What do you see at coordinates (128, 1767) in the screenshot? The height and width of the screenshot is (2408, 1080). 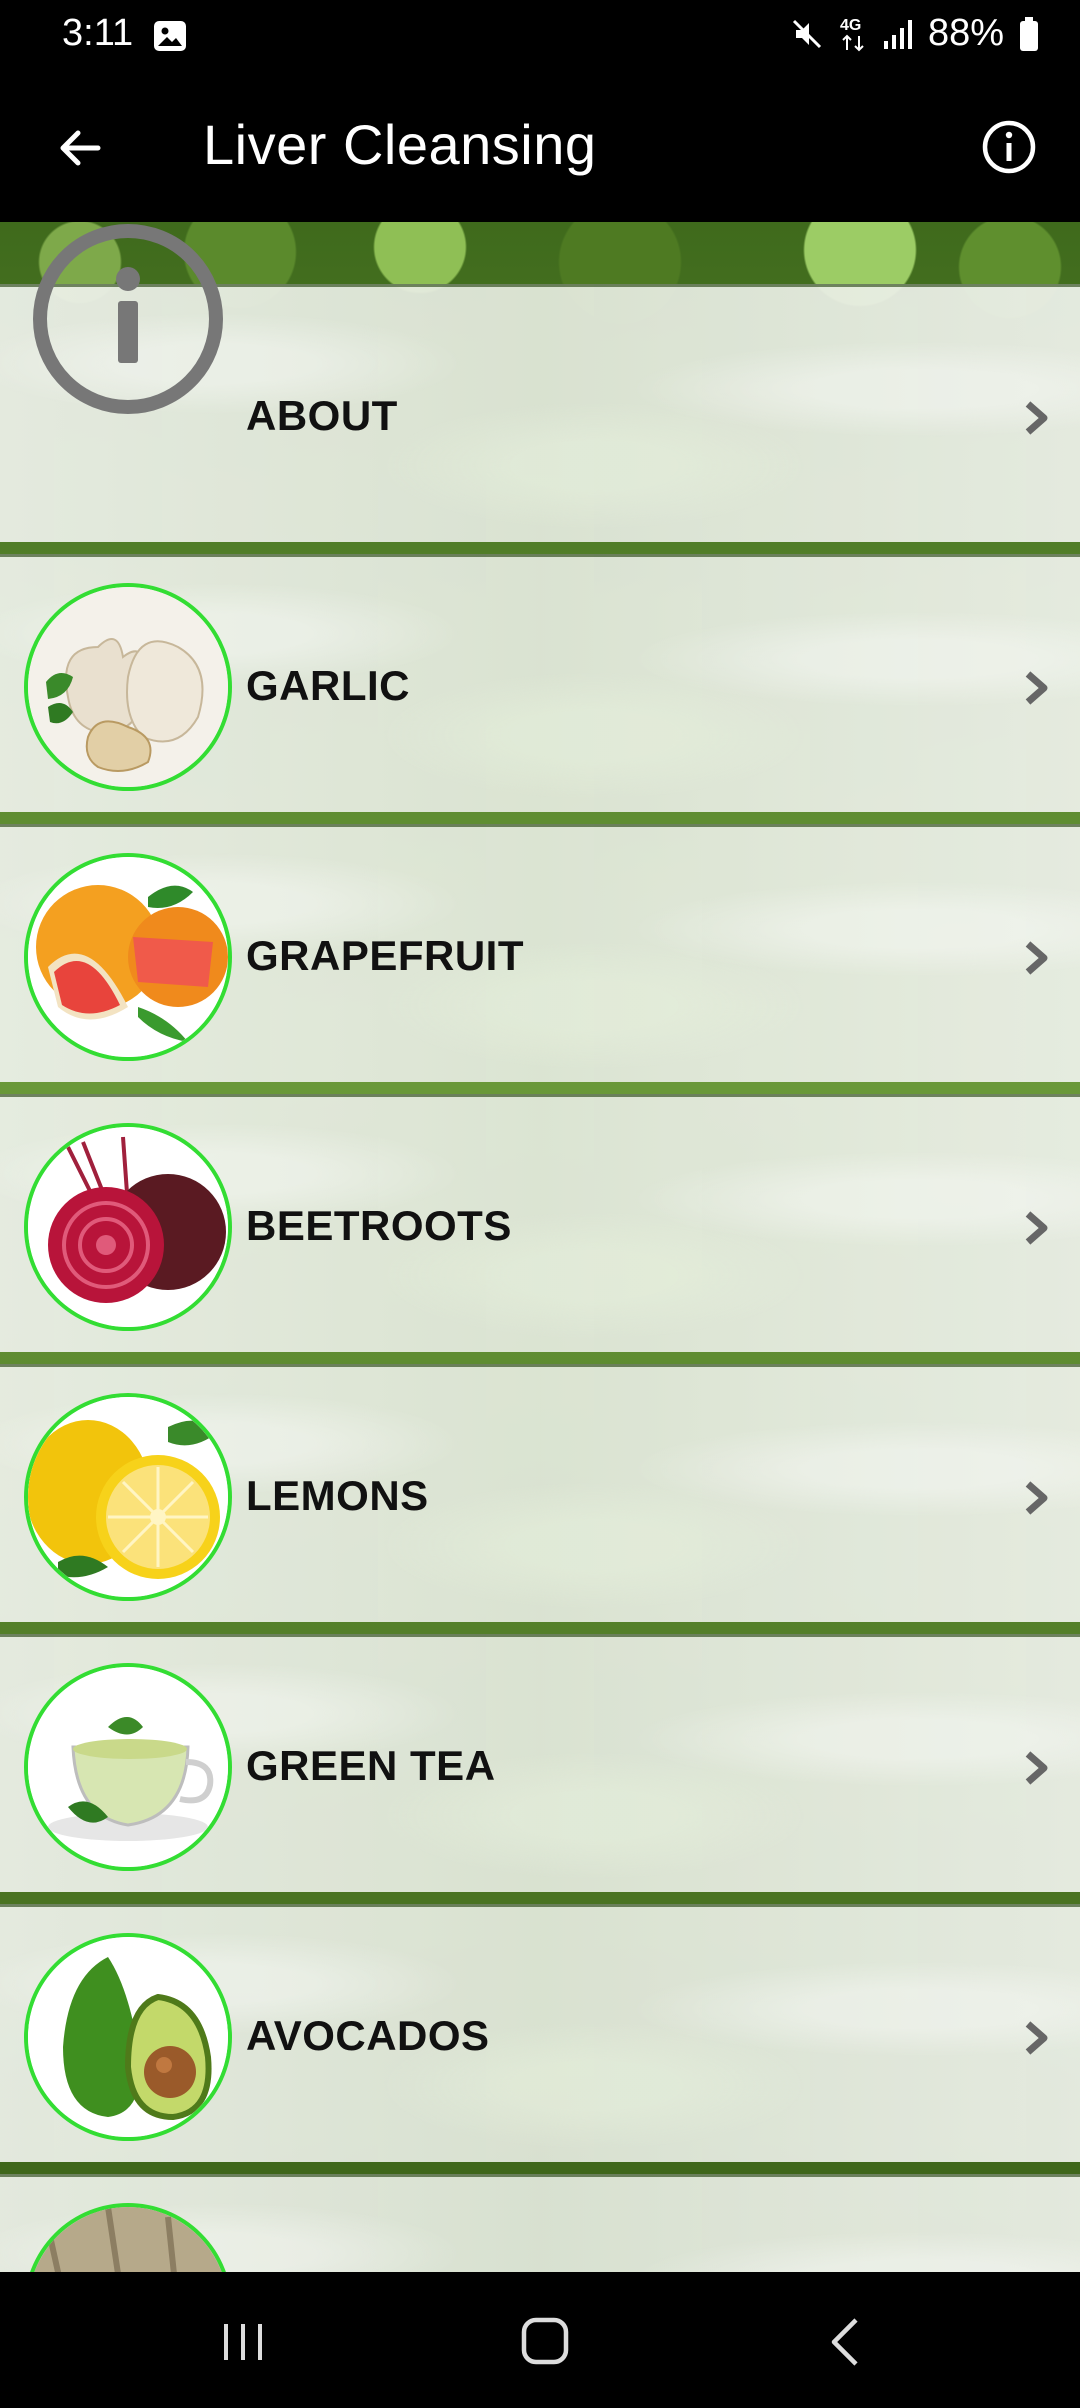 I see `green-tea-image` at bounding box center [128, 1767].